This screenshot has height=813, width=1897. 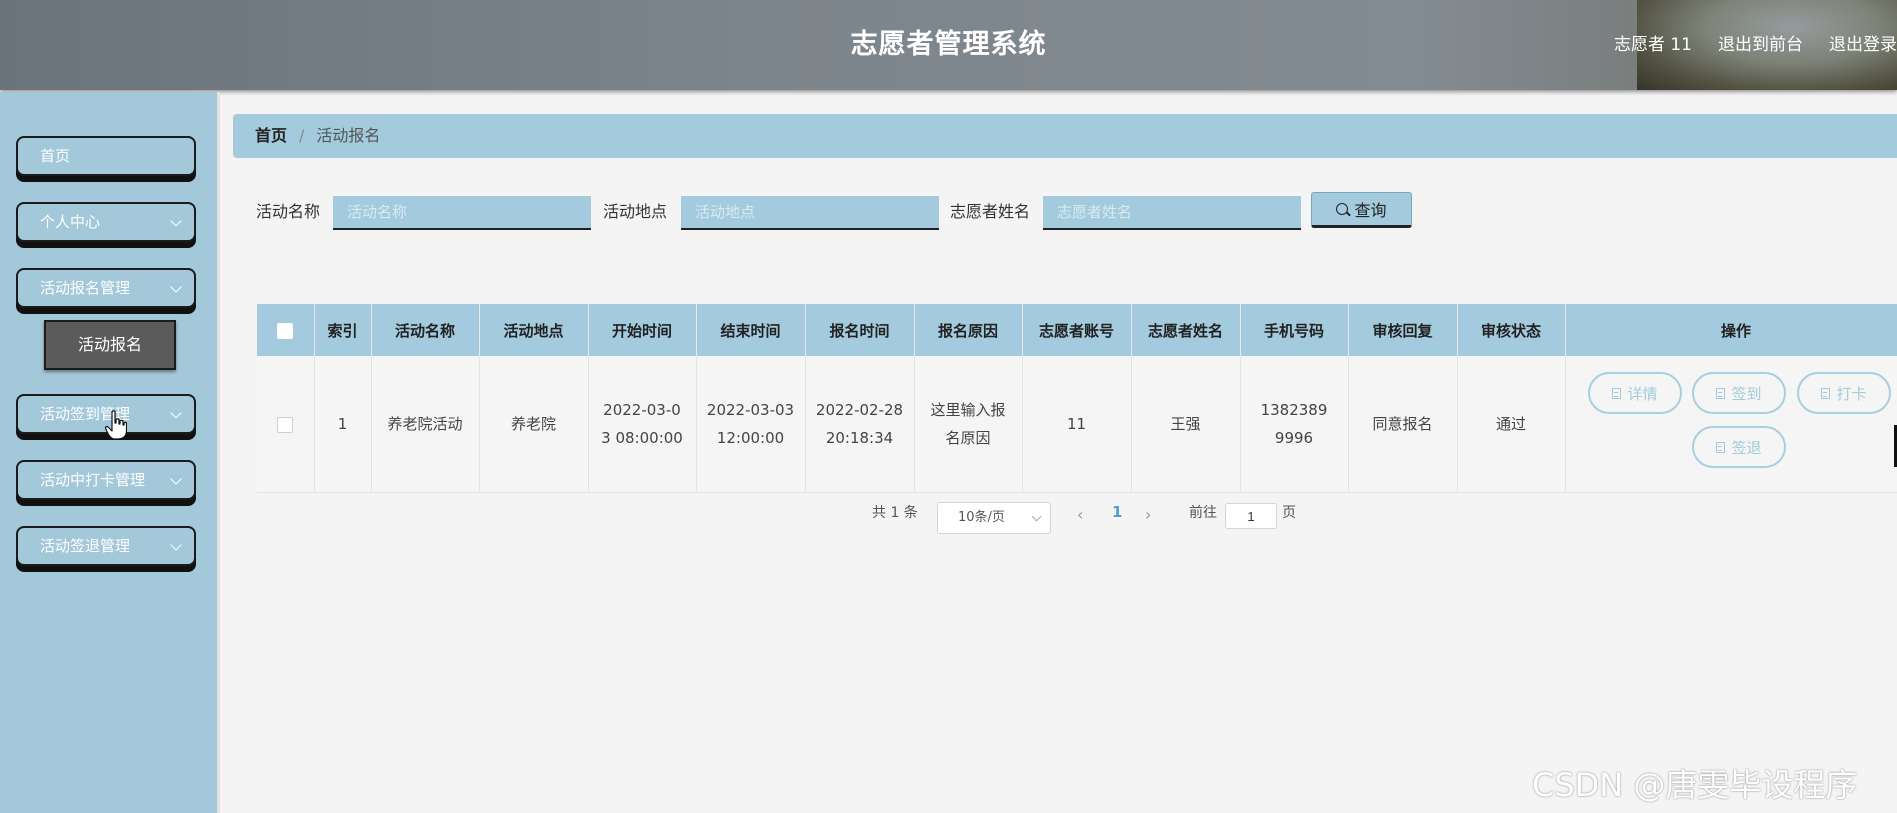 I want to click on column-header: 开始时间, so click(x=642, y=330).